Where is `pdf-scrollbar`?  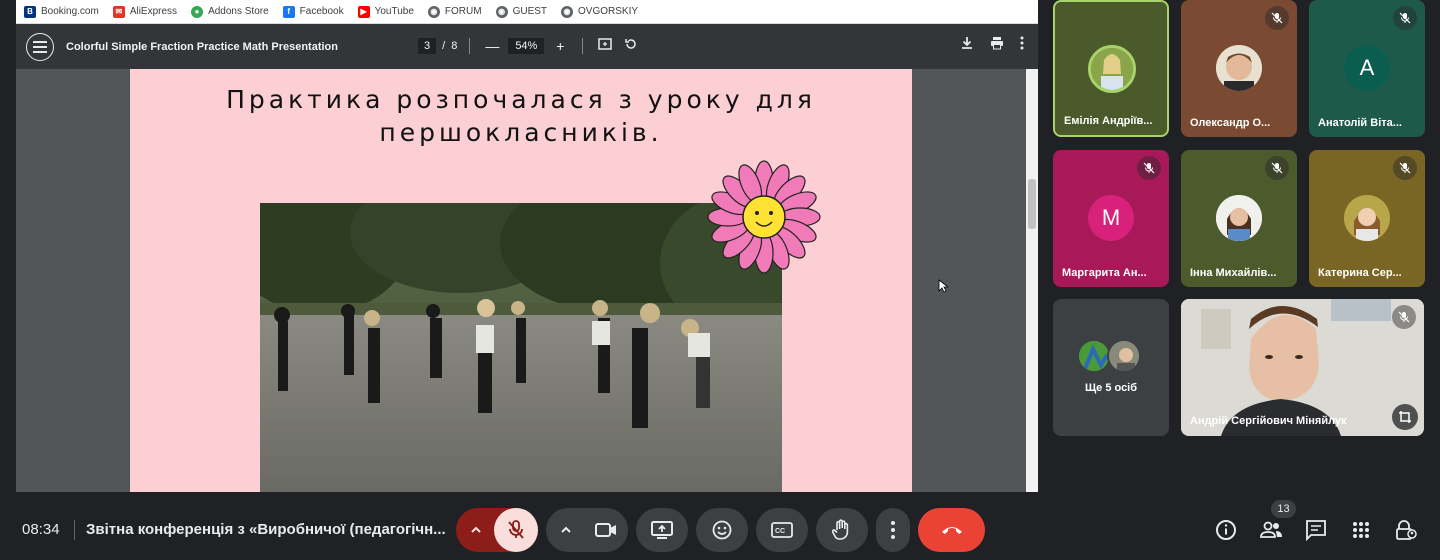 pdf-scrollbar is located at coordinates (1032, 280).